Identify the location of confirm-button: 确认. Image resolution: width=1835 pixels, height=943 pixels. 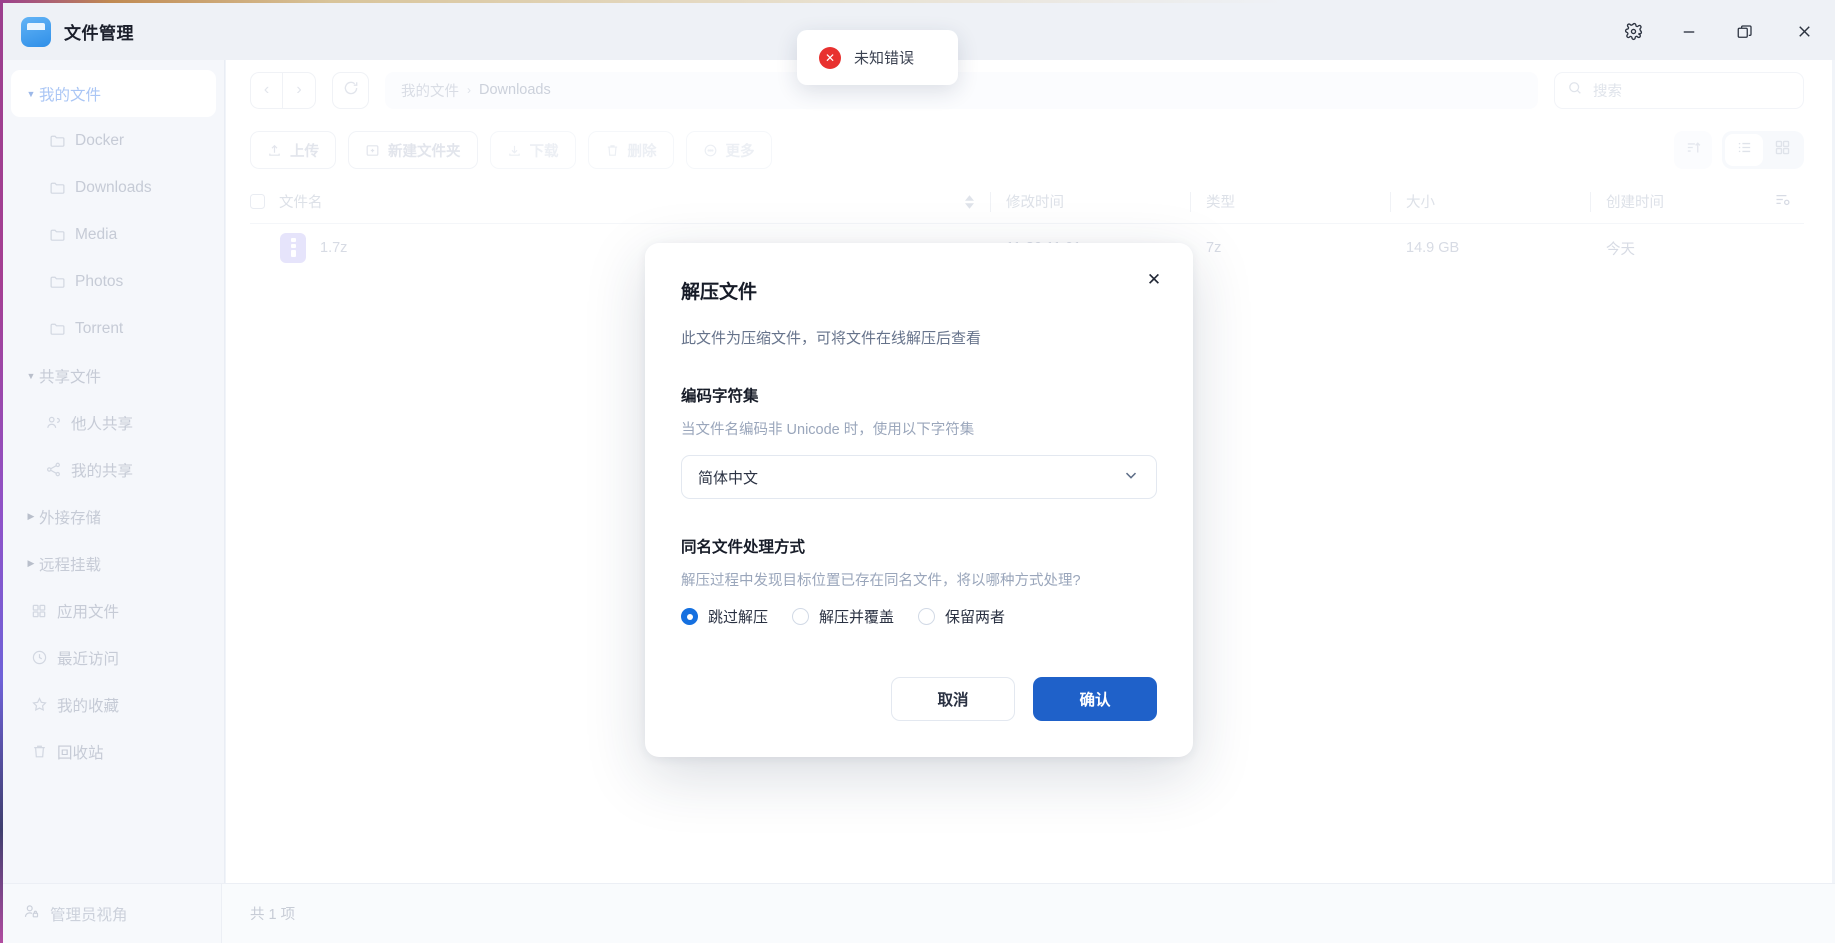
(1095, 699).